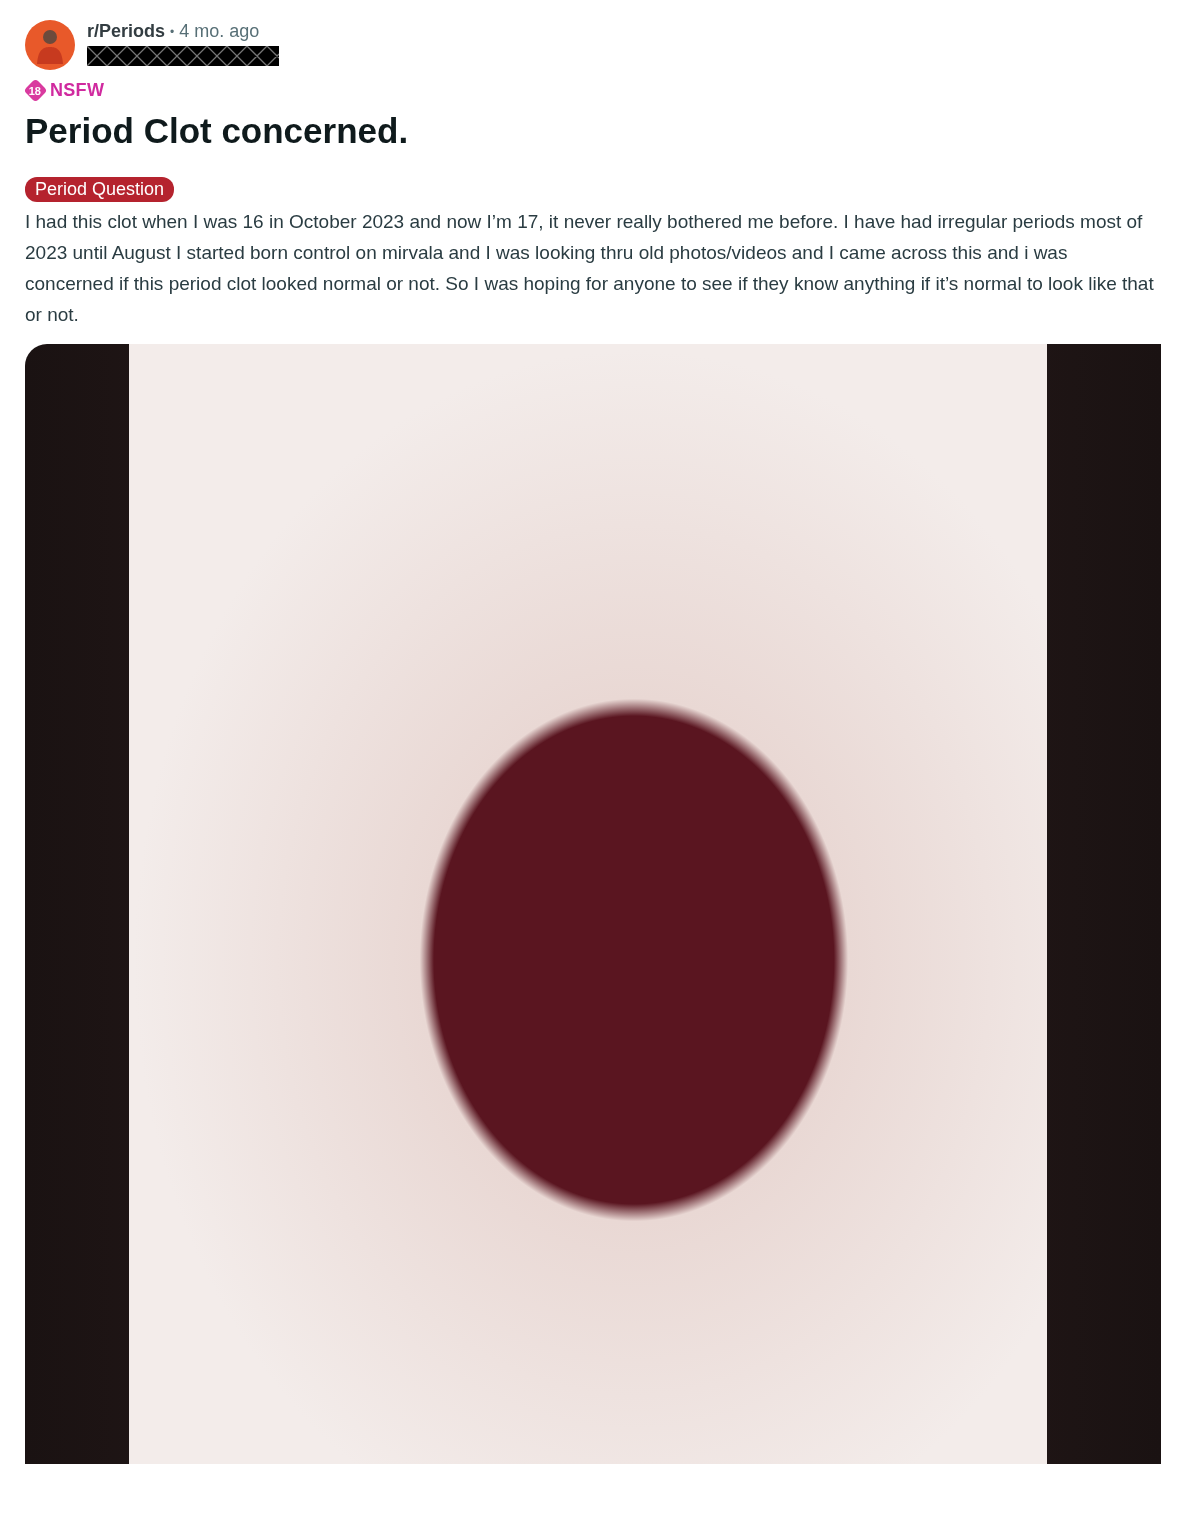 This screenshot has height=1538, width=1188. Describe the element at coordinates (50, 45) in the screenshot. I see `avatar-icon` at that location.